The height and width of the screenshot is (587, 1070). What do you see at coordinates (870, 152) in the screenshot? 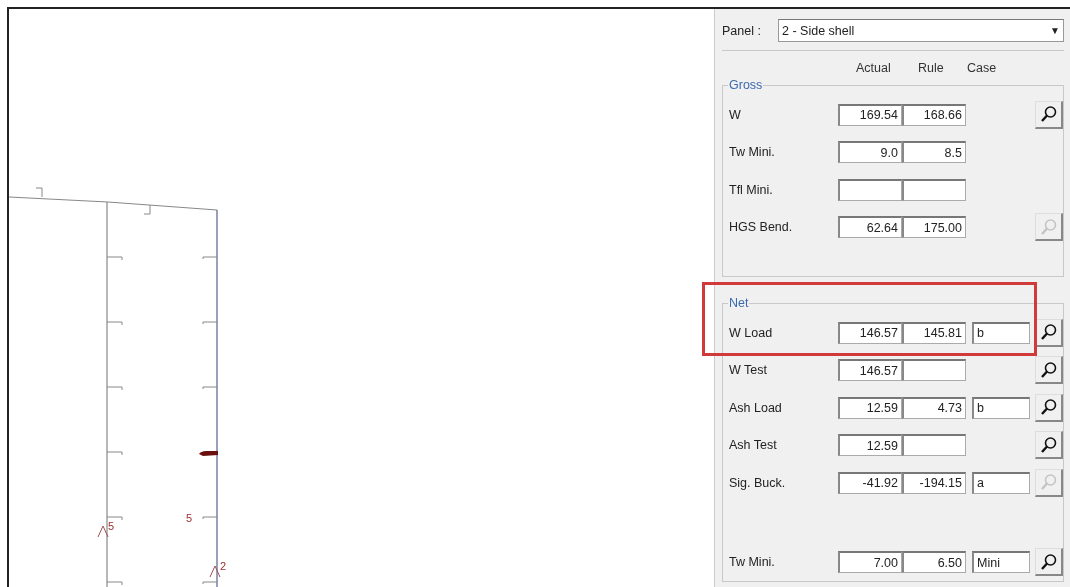
I see `actual-field: 9.0` at bounding box center [870, 152].